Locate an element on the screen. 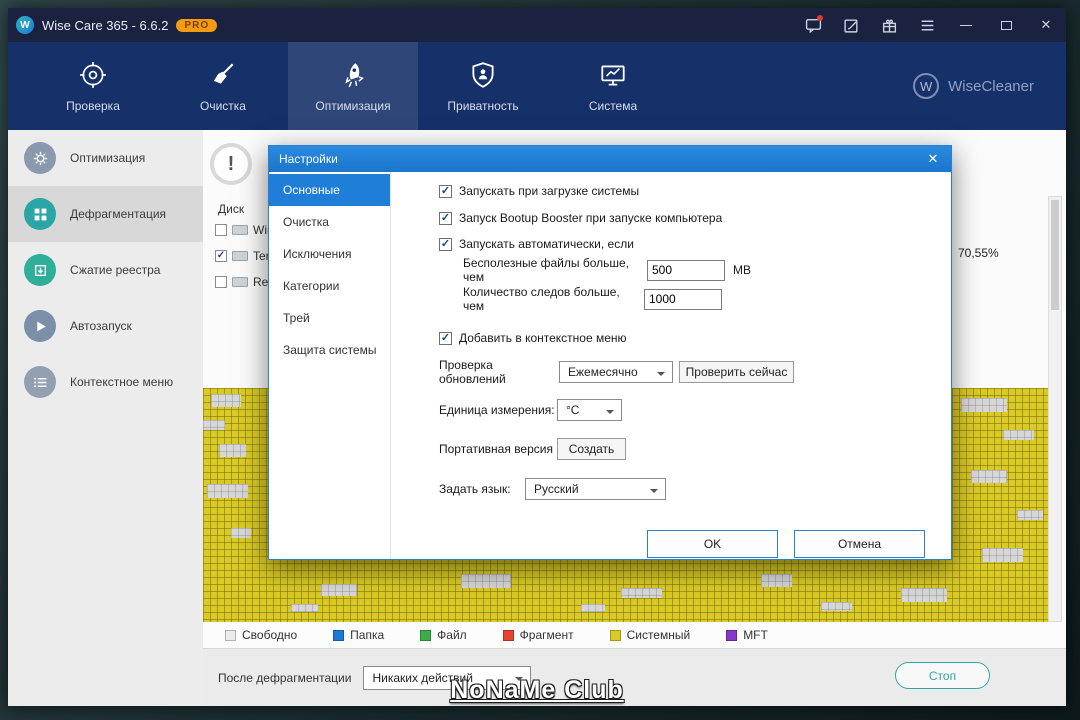 This screenshot has width=1080, height=720. app-logo-icon: W is located at coordinates (25, 25).